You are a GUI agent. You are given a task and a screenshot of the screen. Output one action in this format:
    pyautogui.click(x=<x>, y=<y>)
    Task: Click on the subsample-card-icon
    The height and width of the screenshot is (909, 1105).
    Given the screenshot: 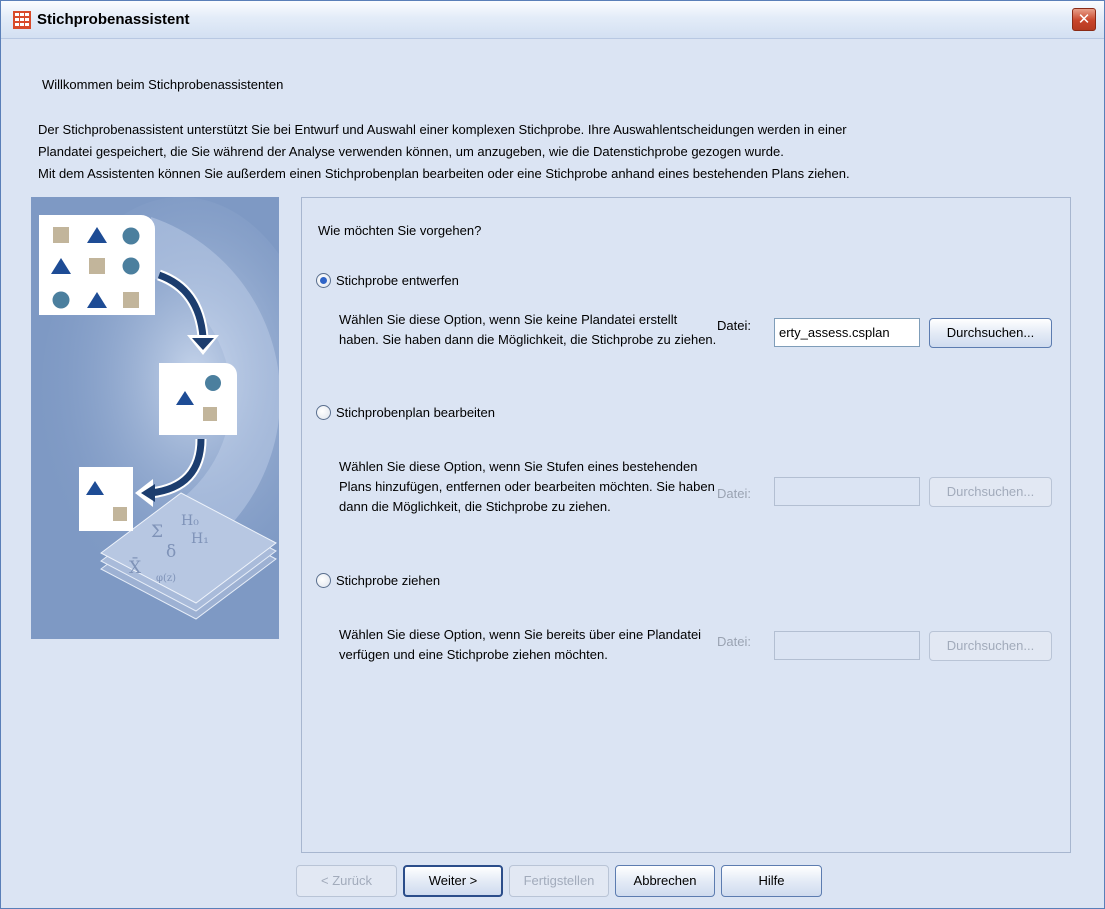 What is the action you would take?
    pyautogui.click(x=106, y=499)
    